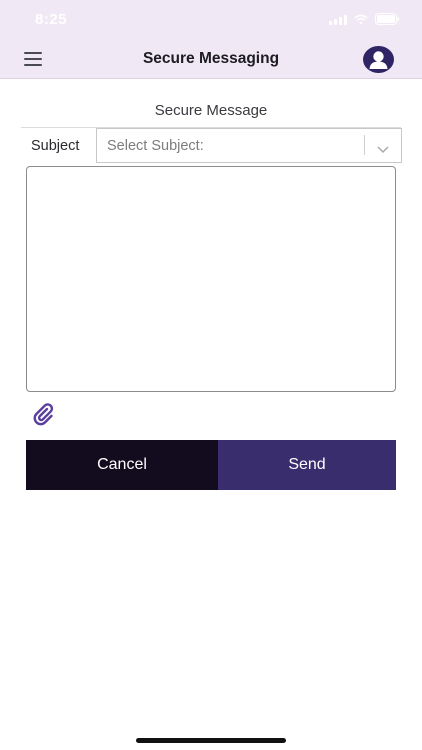  Describe the element at coordinates (361, 19) in the screenshot. I see `wifi-icon` at that location.